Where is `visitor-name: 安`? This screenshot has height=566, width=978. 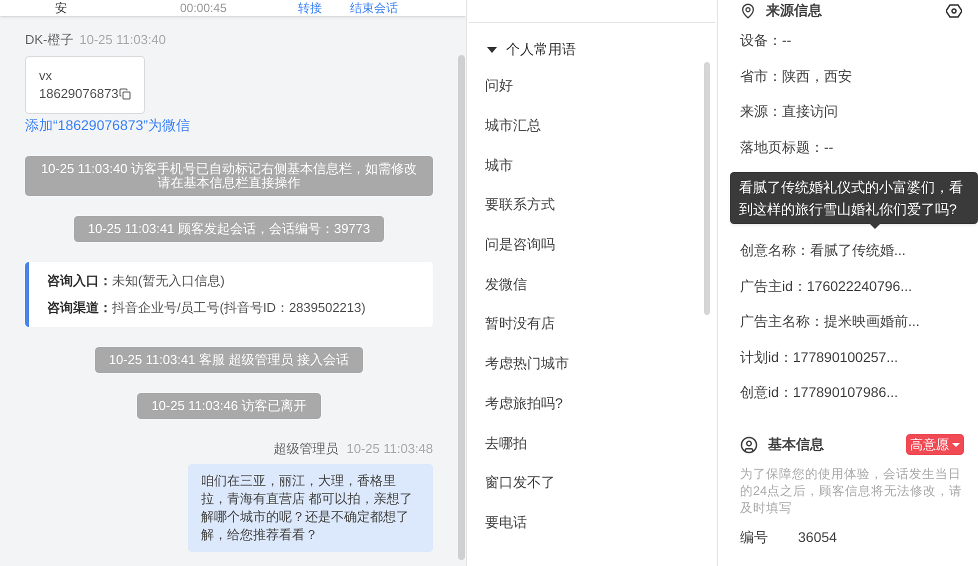
visitor-name: 安 is located at coordinates (61, 8).